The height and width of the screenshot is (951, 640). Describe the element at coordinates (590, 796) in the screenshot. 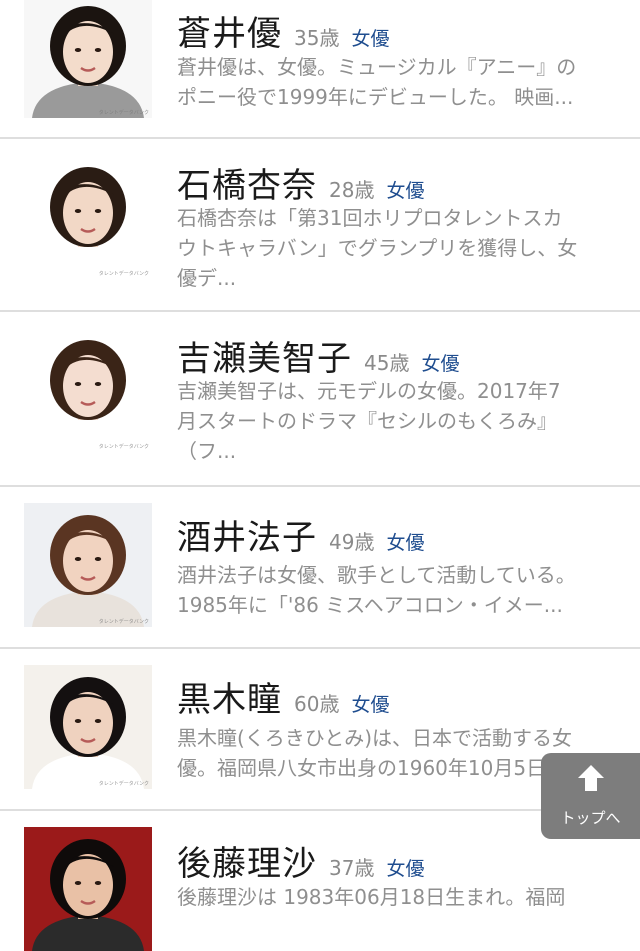

I see `back-to-top-button: トップへ` at that location.